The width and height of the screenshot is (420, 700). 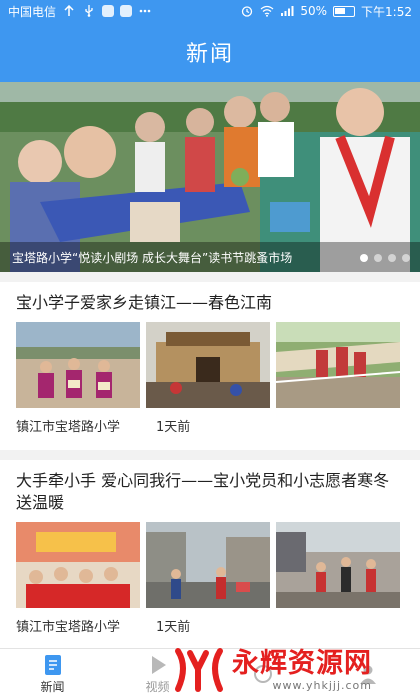 I want to click on status-right: 50% 下午1:52, so click(x=326, y=11).